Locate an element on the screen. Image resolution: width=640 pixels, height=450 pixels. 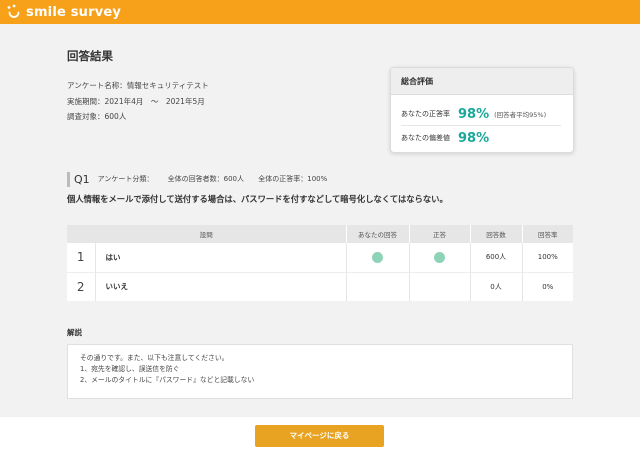
smile-logo-icon is located at coordinates (14, 12).